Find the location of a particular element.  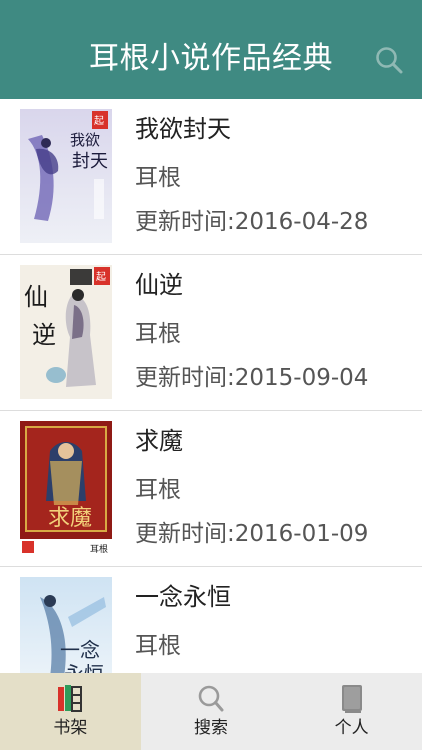

navigation-bar: 耳根小说作品经典 is located at coordinates (211, 49).